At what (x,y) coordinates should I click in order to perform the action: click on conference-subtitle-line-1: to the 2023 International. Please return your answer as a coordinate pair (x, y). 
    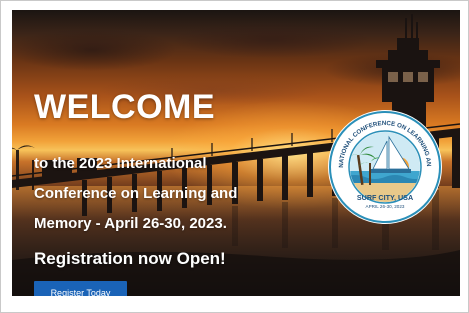
    Looking at the image, I should click on (120, 163).